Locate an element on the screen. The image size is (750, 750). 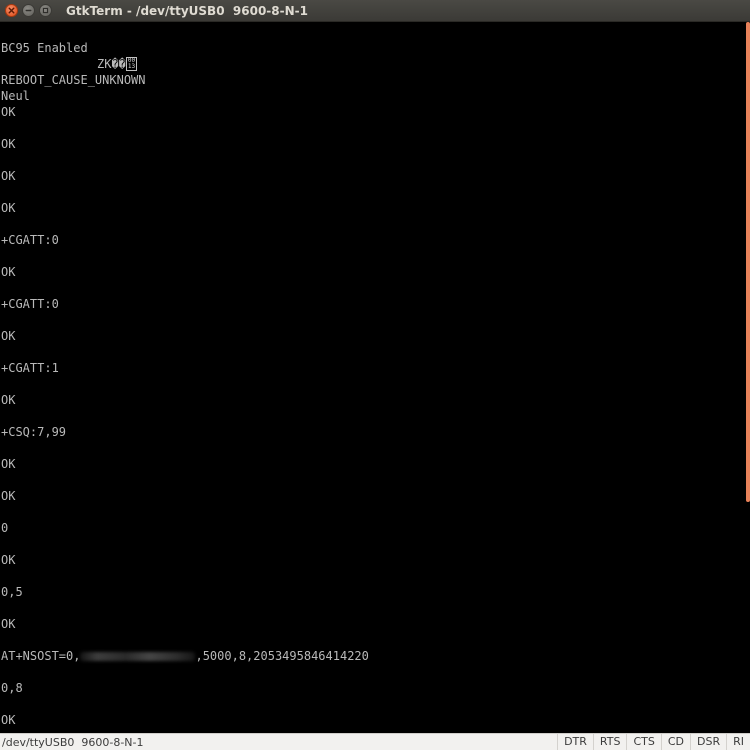
window-title: GtkTerm - /dev/ttyUSB0 9600-8-N-1 is located at coordinates (187, 10).